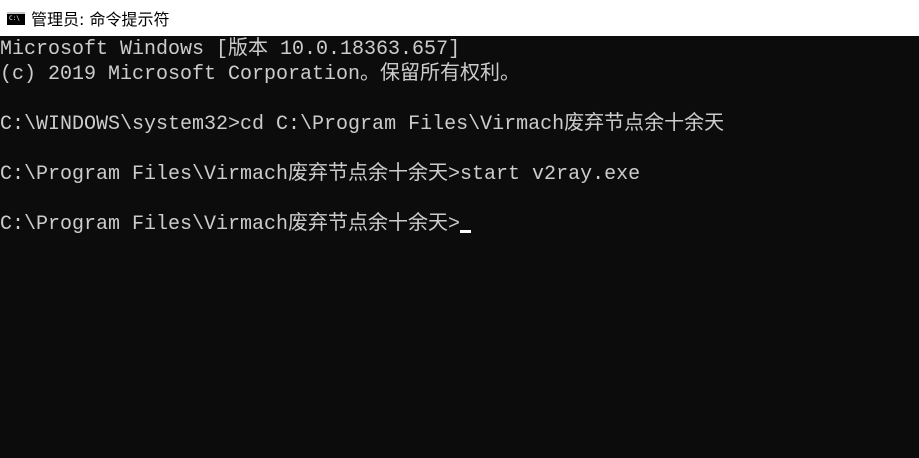 The height and width of the screenshot is (458, 919). I want to click on console-line: (c) 2019 Microsoft Corporation。保留所有权利。, so click(260, 74).